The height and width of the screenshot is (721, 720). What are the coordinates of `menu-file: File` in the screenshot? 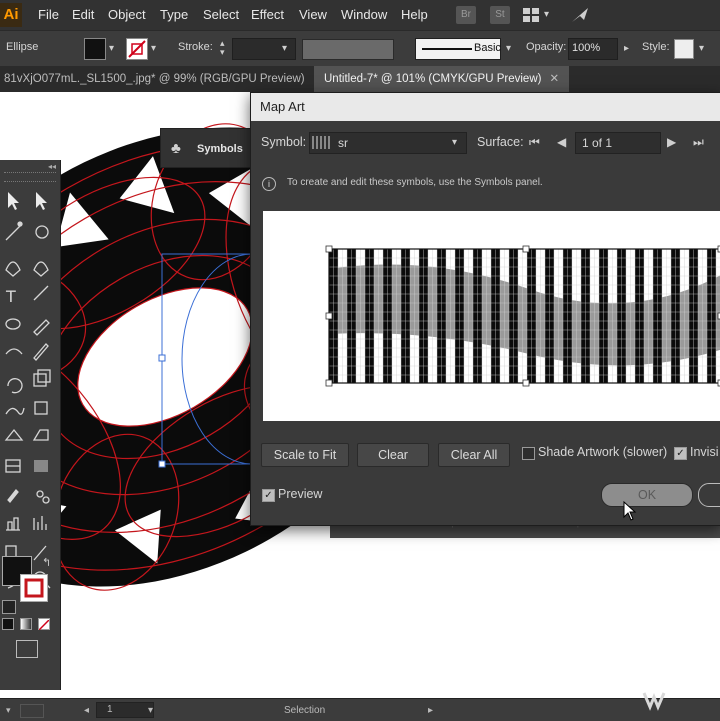 It's located at (48, 15).